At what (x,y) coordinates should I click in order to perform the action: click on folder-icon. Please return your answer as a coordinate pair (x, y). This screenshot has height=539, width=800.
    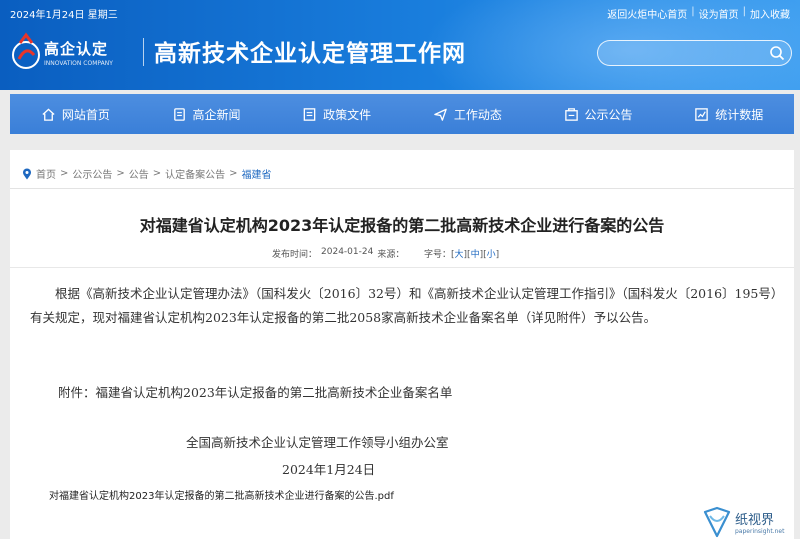
    Looking at the image, I should click on (309, 114).